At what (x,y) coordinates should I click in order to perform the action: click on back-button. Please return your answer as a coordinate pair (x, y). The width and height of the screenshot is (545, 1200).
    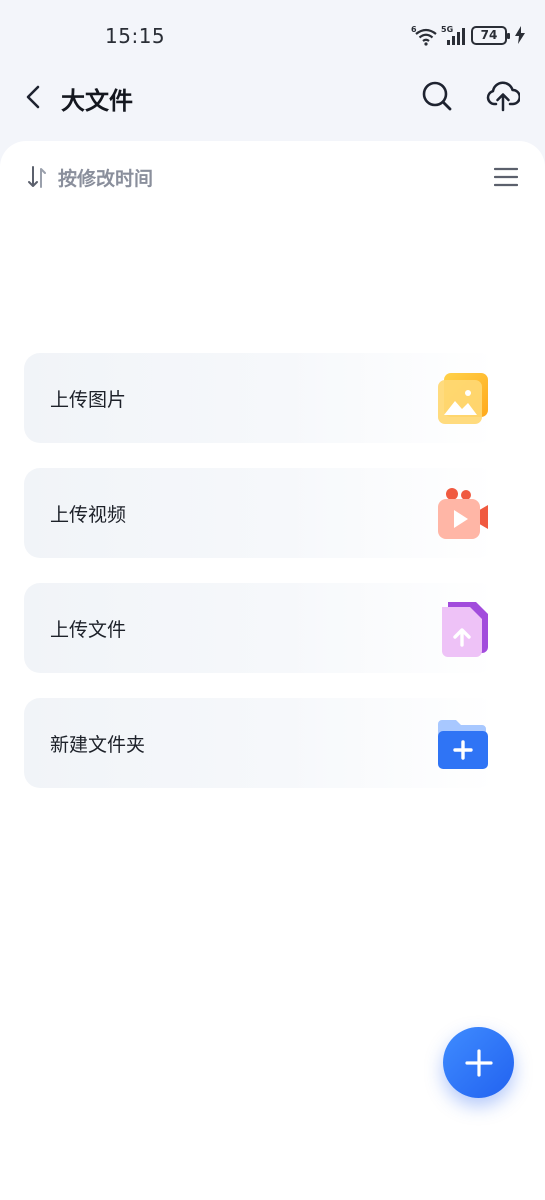
    Looking at the image, I should click on (33, 97).